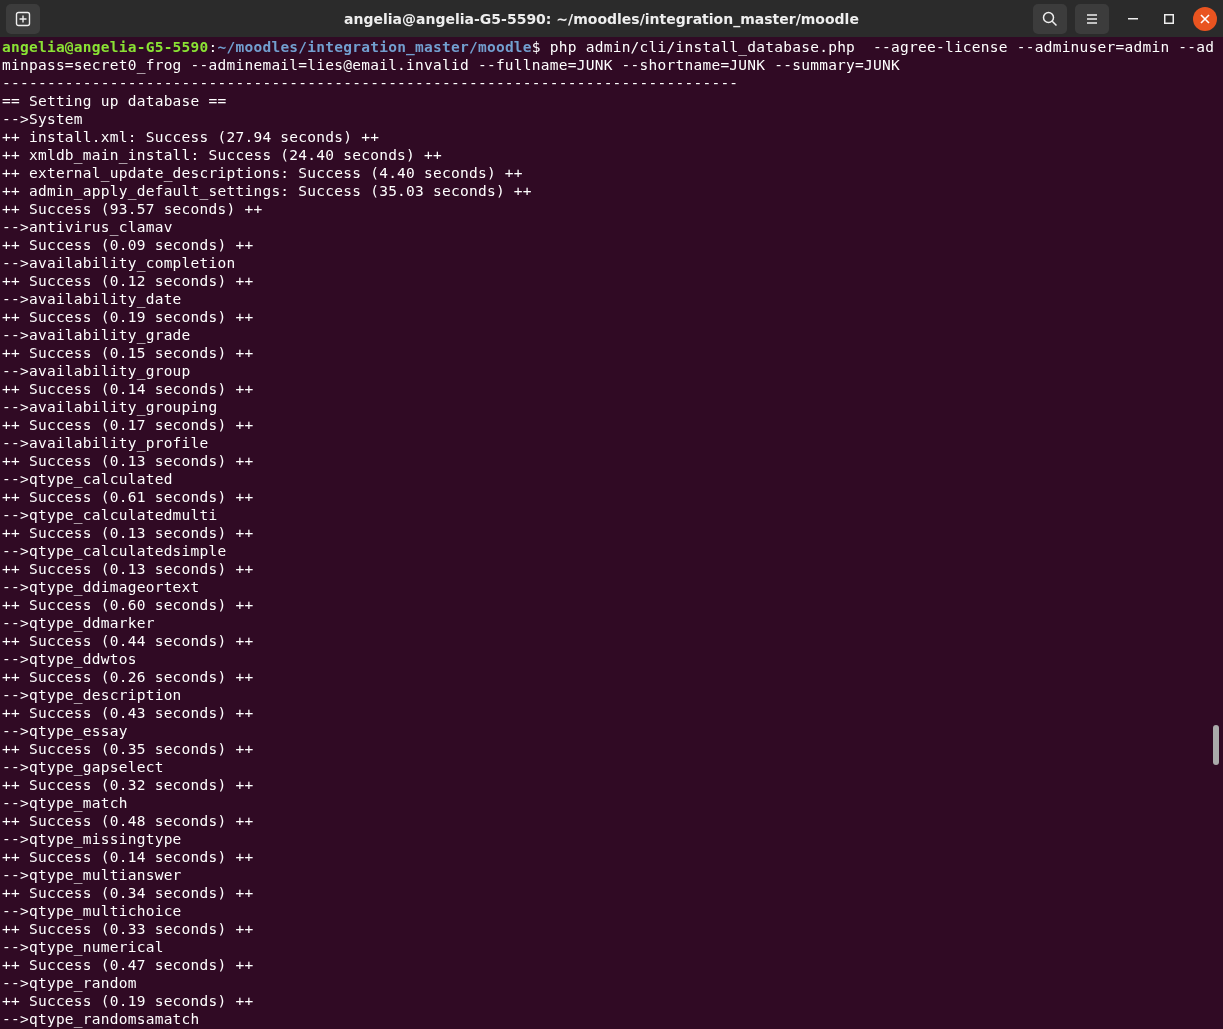 The width and height of the screenshot is (1223, 1029). Describe the element at coordinates (65, 731) in the screenshot. I see `output-line: -->qtype_essay` at that location.